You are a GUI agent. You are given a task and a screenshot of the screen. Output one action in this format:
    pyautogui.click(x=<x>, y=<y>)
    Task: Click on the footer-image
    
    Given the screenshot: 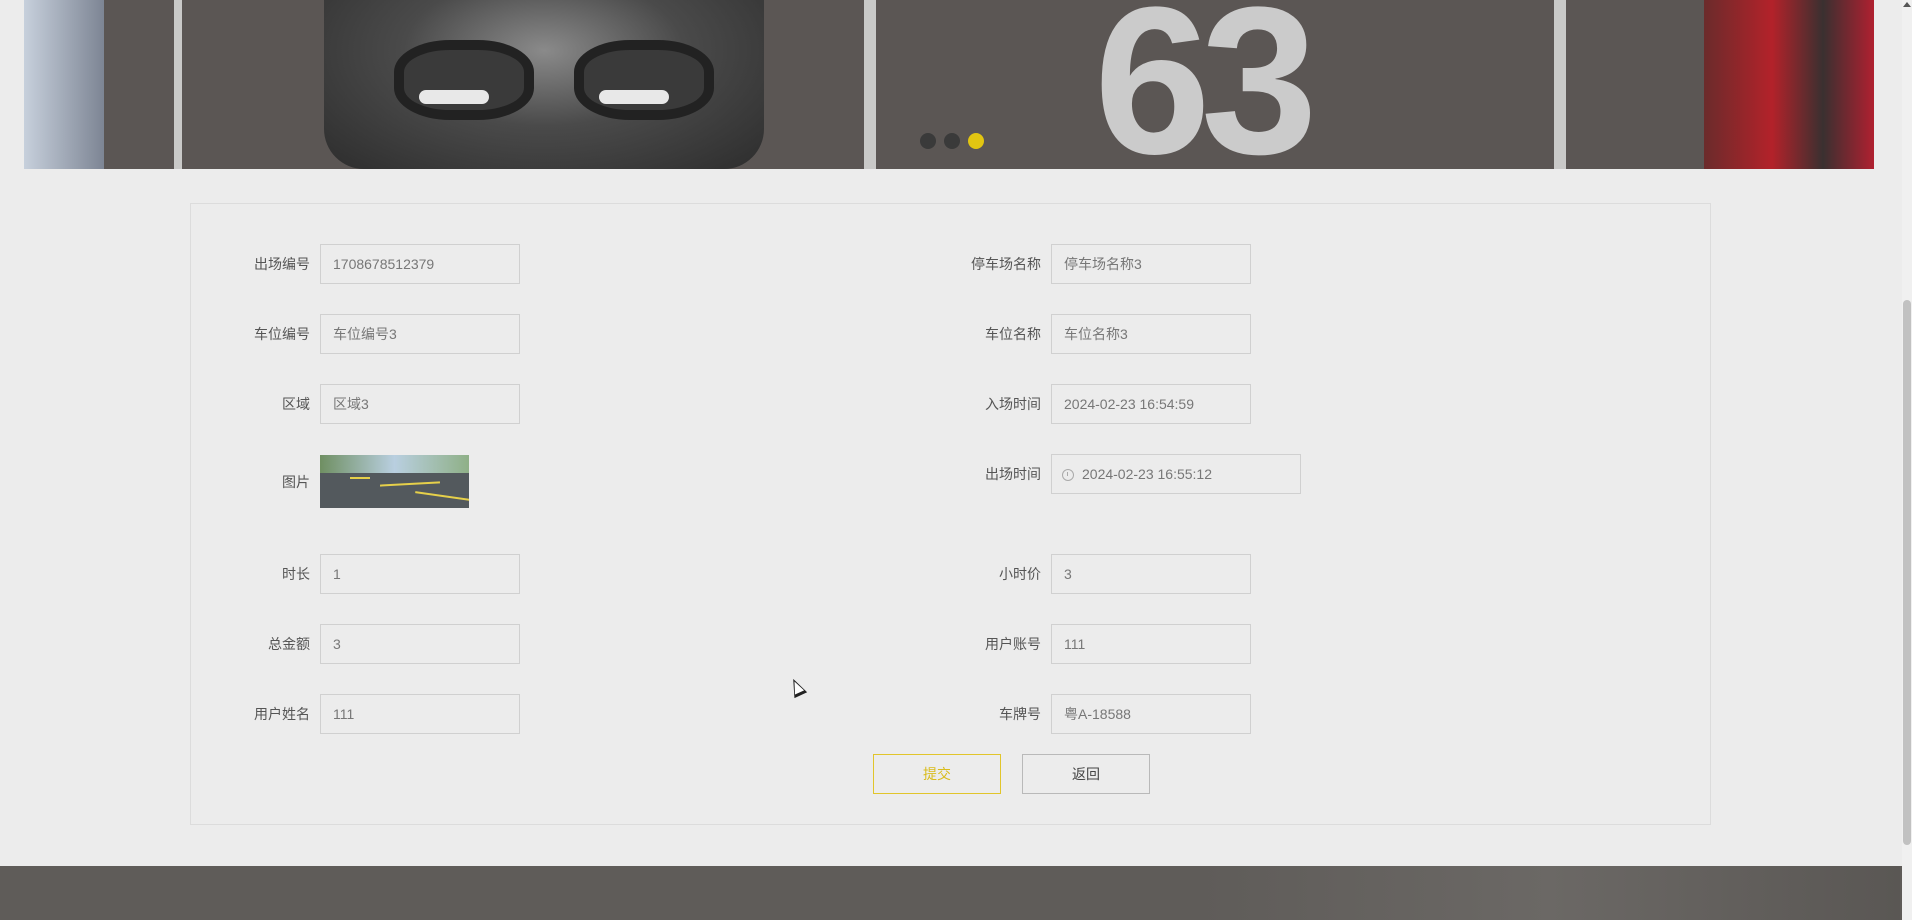 What is the action you would take?
    pyautogui.click(x=1550, y=893)
    